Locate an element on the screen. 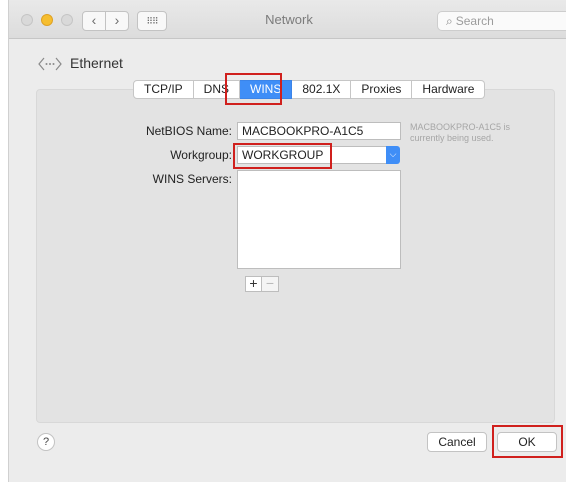 Image resolution: width=566 pixels, height=482 pixels. window-title: Network is located at coordinates (289, 19).